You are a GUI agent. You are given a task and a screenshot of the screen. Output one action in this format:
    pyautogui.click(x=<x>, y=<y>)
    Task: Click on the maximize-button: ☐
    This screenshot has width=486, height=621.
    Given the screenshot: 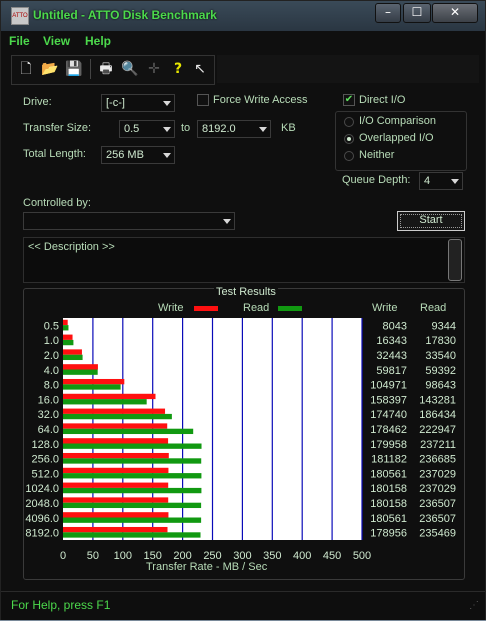 What is the action you would take?
    pyautogui.click(x=417, y=13)
    